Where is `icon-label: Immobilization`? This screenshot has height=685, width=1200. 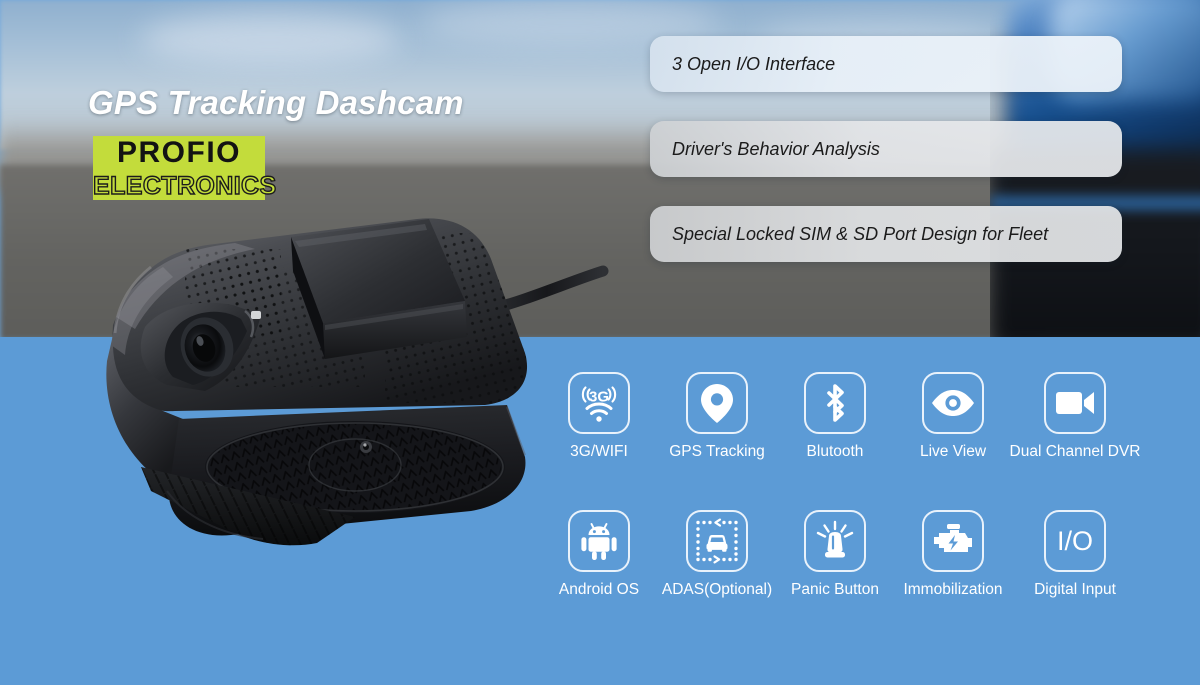 icon-label: Immobilization is located at coordinates (953, 589).